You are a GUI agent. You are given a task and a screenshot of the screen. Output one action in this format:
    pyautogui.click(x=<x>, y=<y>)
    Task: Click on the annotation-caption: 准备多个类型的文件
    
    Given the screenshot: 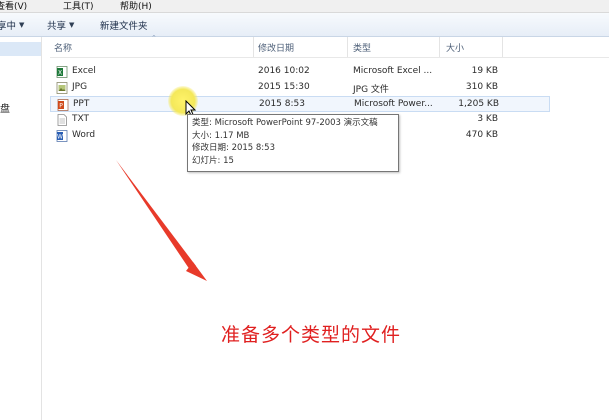 What is the action you would take?
    pyautogui.click(x=311, y=335)
    